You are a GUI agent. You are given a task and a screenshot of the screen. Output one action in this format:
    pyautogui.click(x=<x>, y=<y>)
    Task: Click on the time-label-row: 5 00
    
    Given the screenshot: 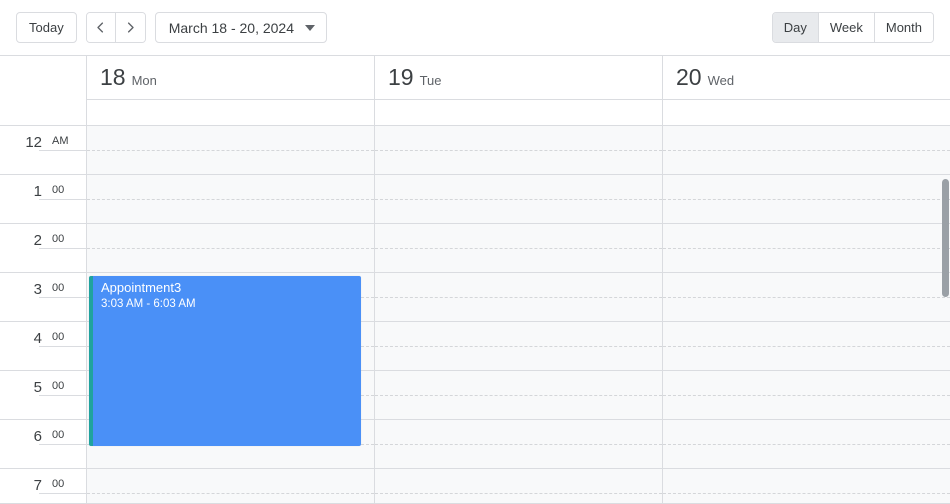 What is the action you would take?
    pyautogui.click(x=43, y=395)
    